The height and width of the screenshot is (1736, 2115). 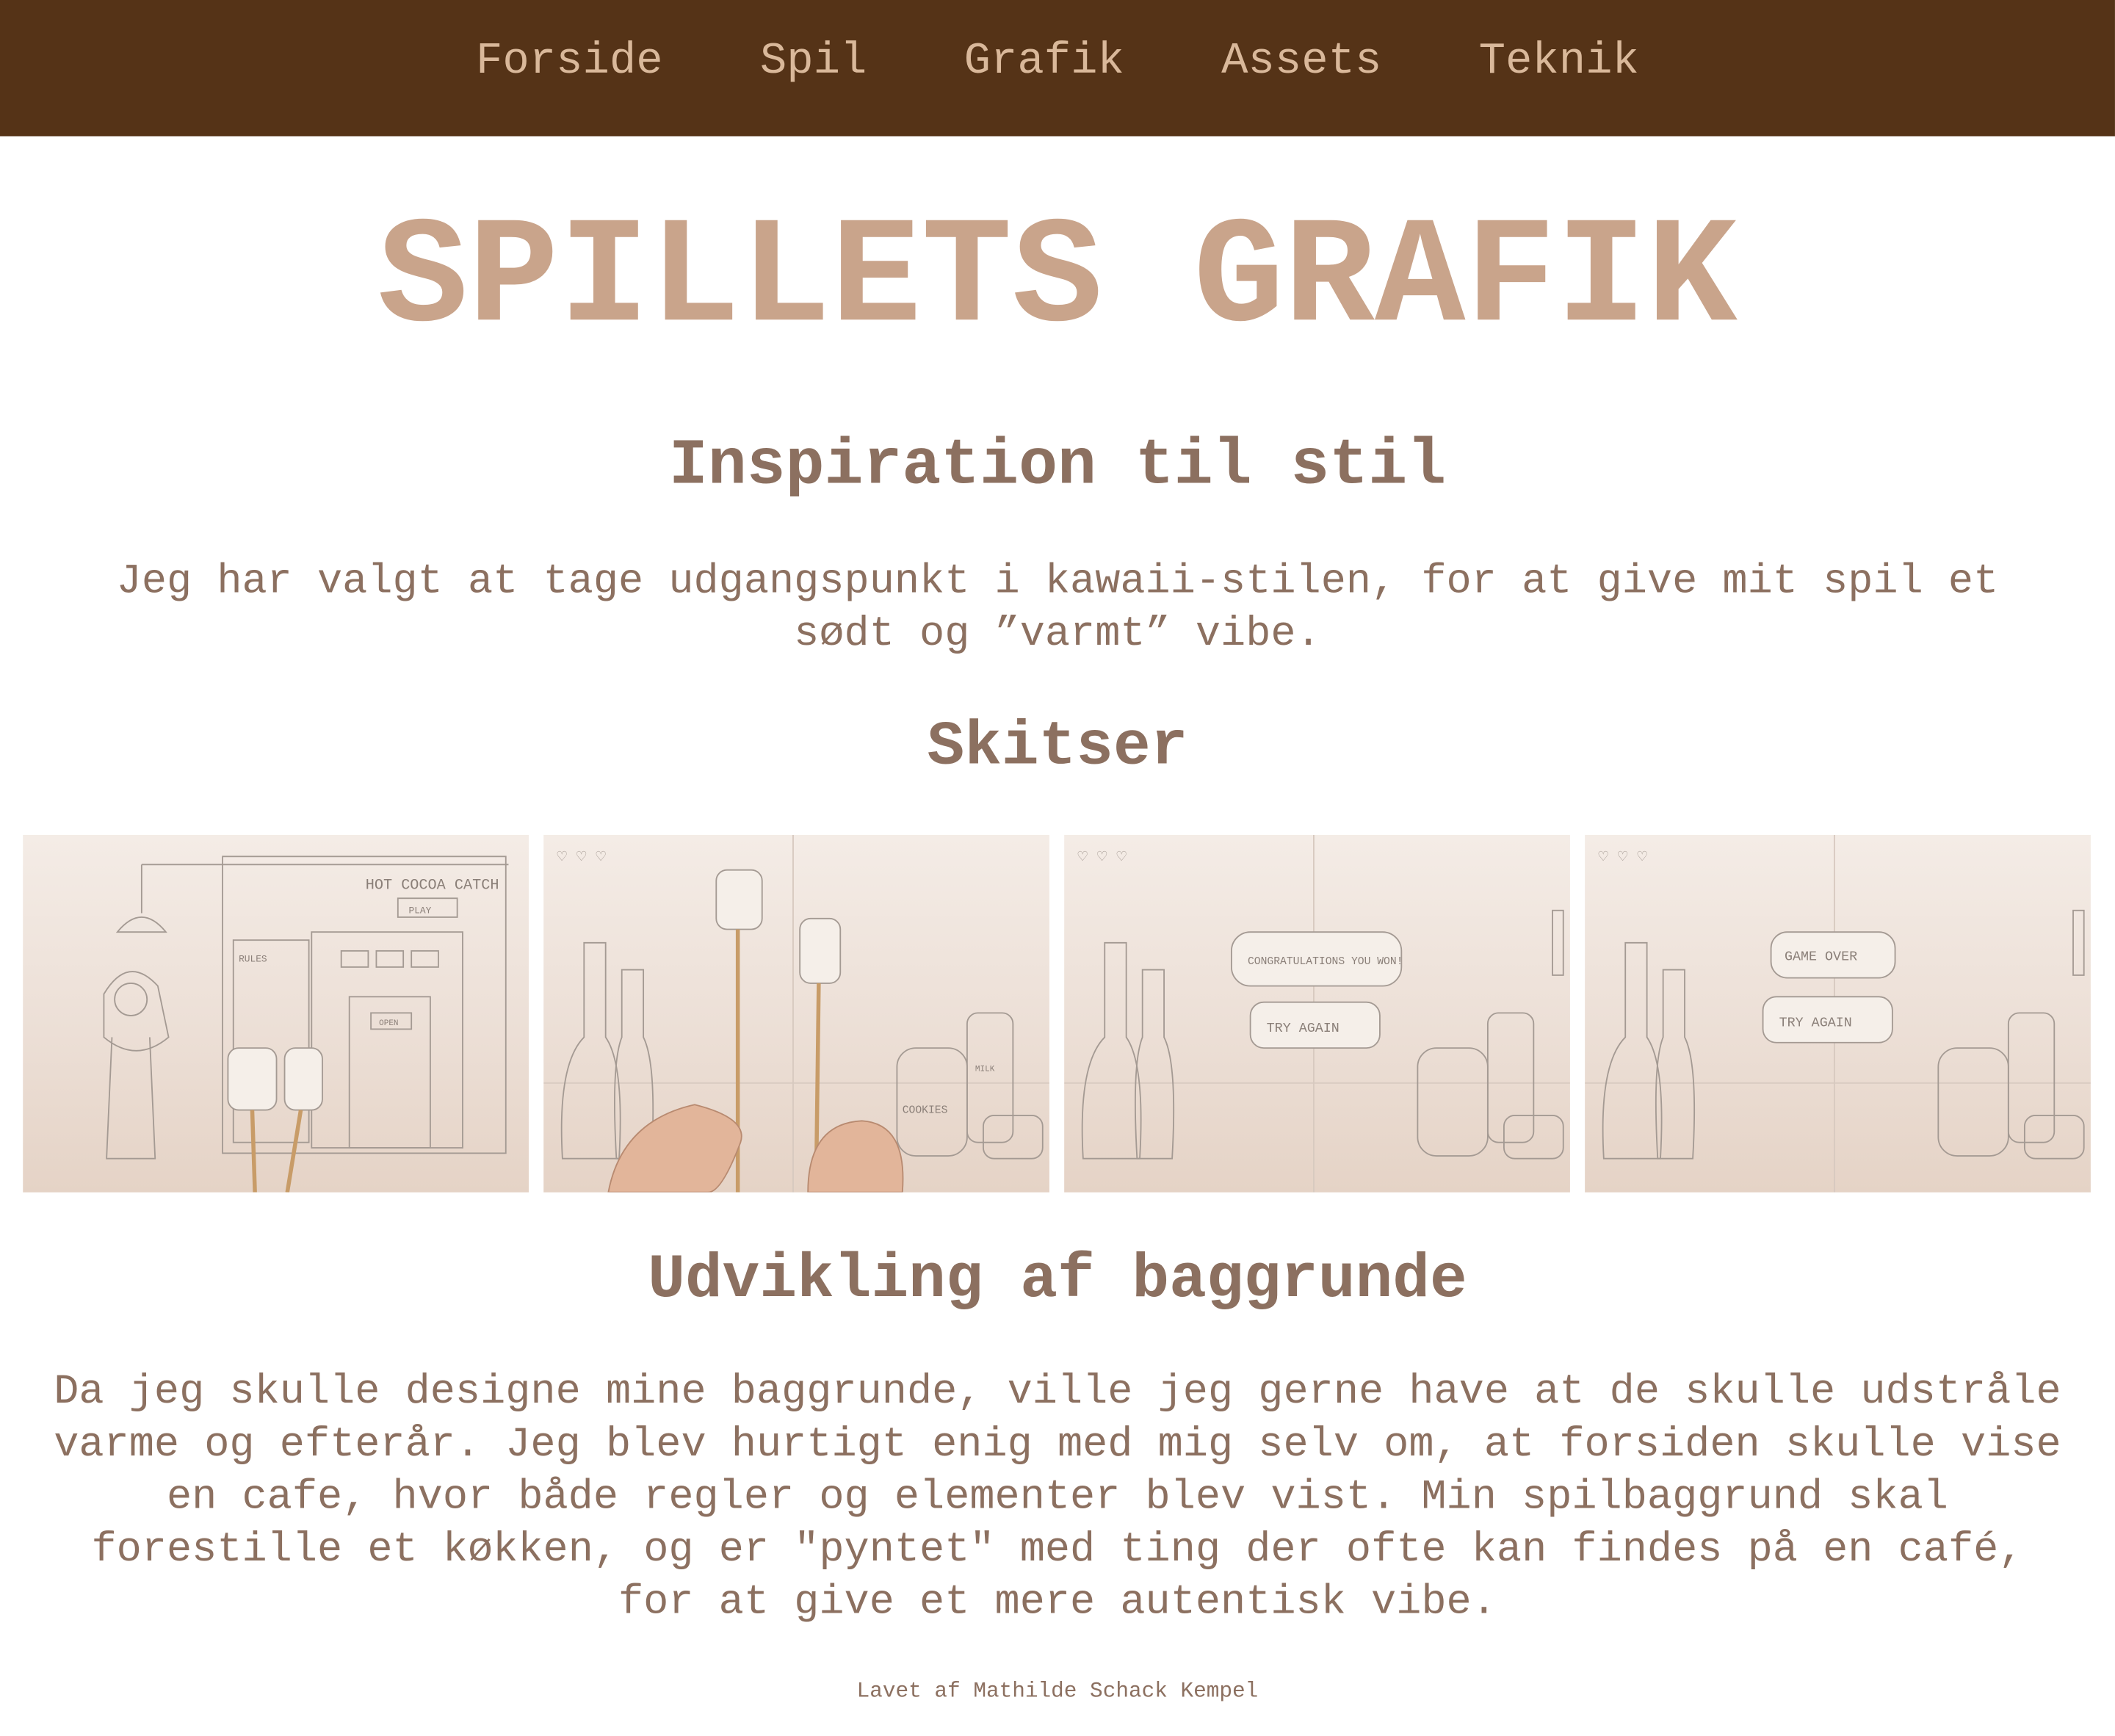 I want to click on sketch-game-over: ♡ ♡ ♡ GAME OVER TRY AGAIN, so click(x=1838, y=1013).